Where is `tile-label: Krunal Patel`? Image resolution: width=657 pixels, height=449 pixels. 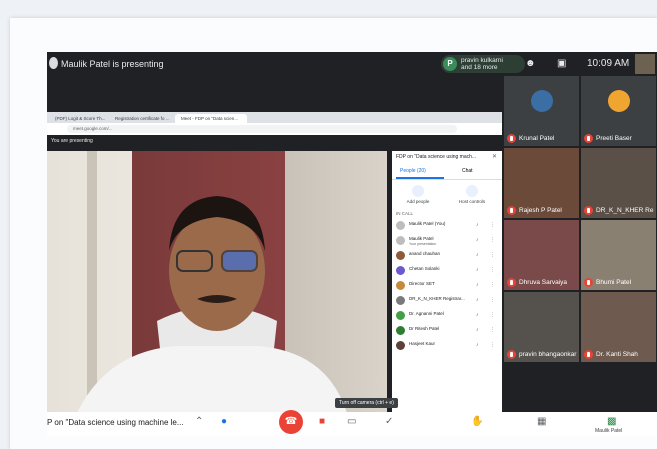
tile-label: Krunal Patel is located at coordinates (537, 138).